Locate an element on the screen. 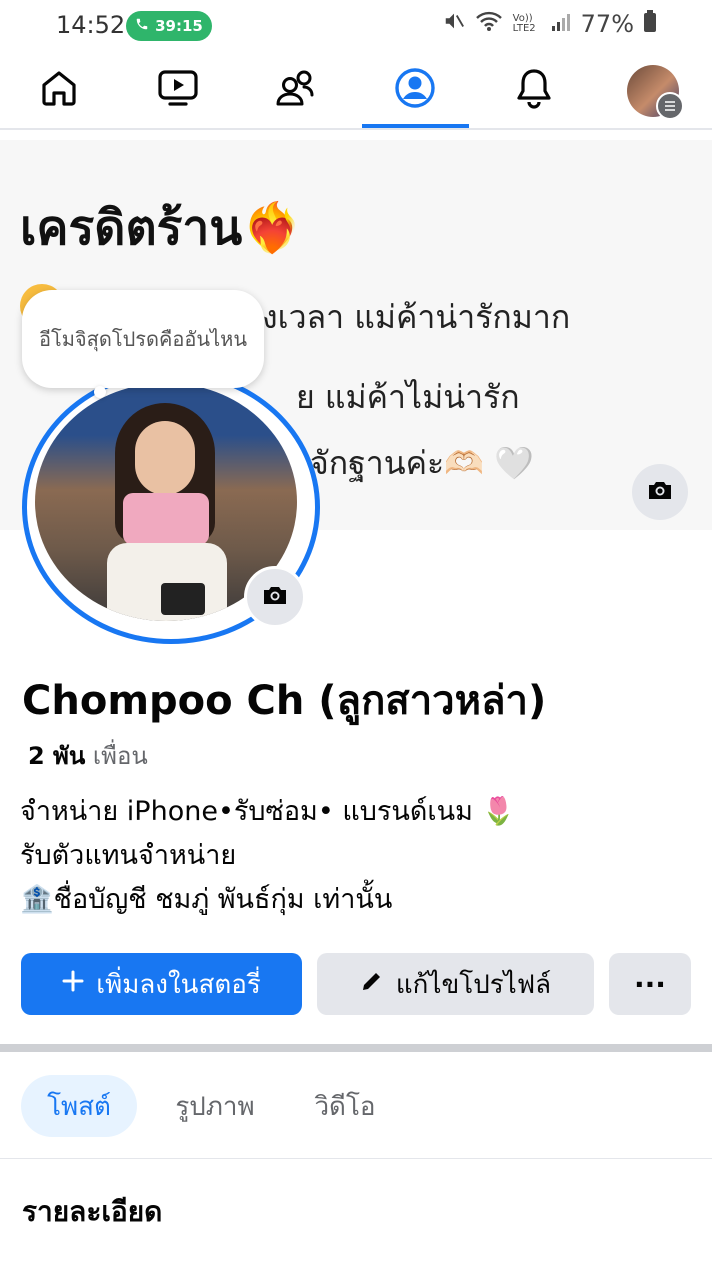  details-heading: รายละเอียด is located at coordinates (92, 1211).